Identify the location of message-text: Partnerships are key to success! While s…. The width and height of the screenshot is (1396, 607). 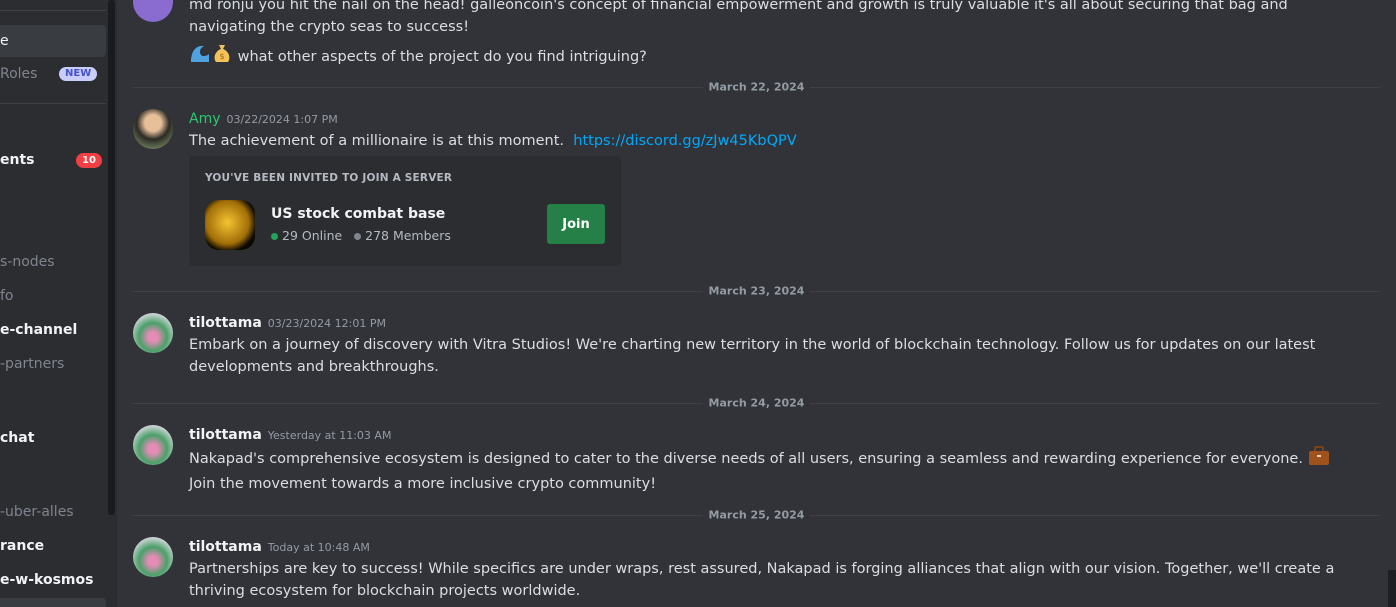
(762, 580).